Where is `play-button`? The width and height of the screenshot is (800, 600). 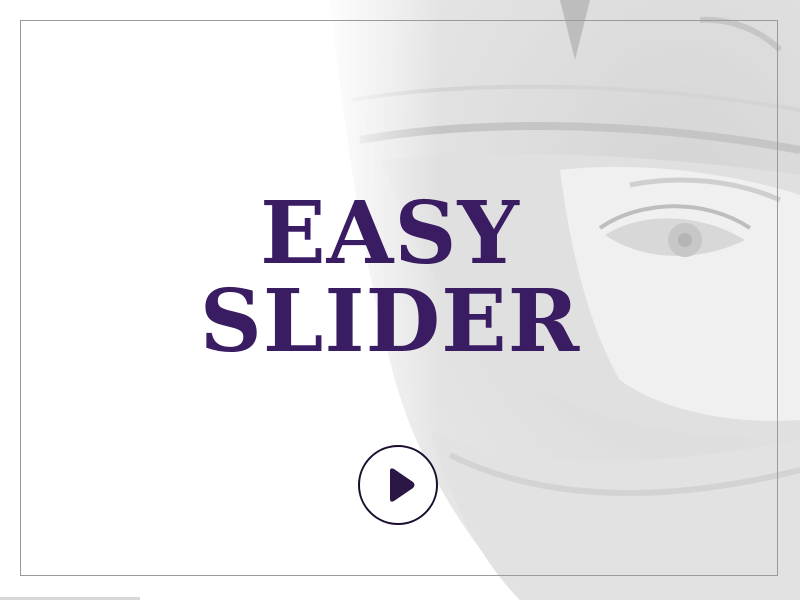
play-button is located at coordinates (398, 485).